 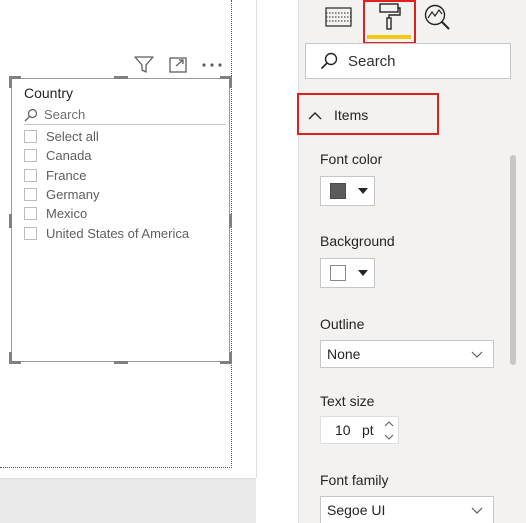 What do you see at coordinates (412, 115) in the screenshot?
I see `items-section-header: Items` at bounding box center [412, 115].